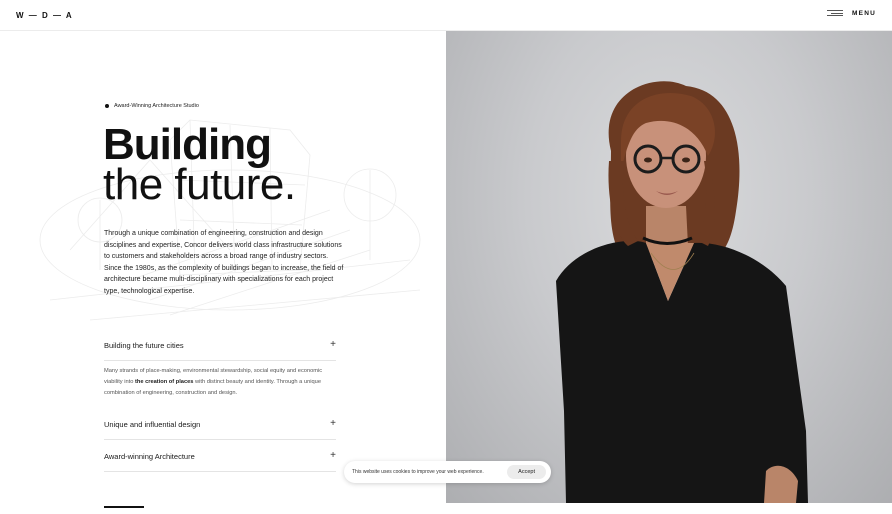 This screenshot has width=892, height=514. I want to click on accordion-header: Unique and influential design +, so click(220, 424).